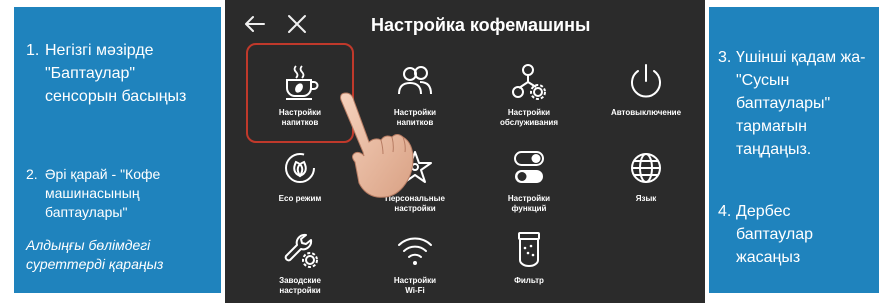  What do you see at coordinates (725, 211) in the screenshot?
I see `step-4-number: 4.` at bounding box center [725, 211].